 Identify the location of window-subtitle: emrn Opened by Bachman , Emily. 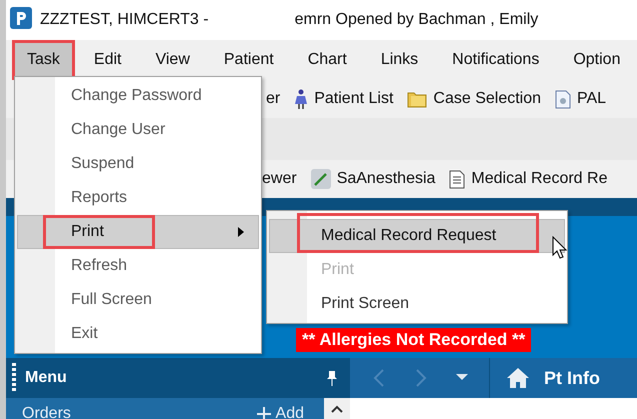
(416, 20).